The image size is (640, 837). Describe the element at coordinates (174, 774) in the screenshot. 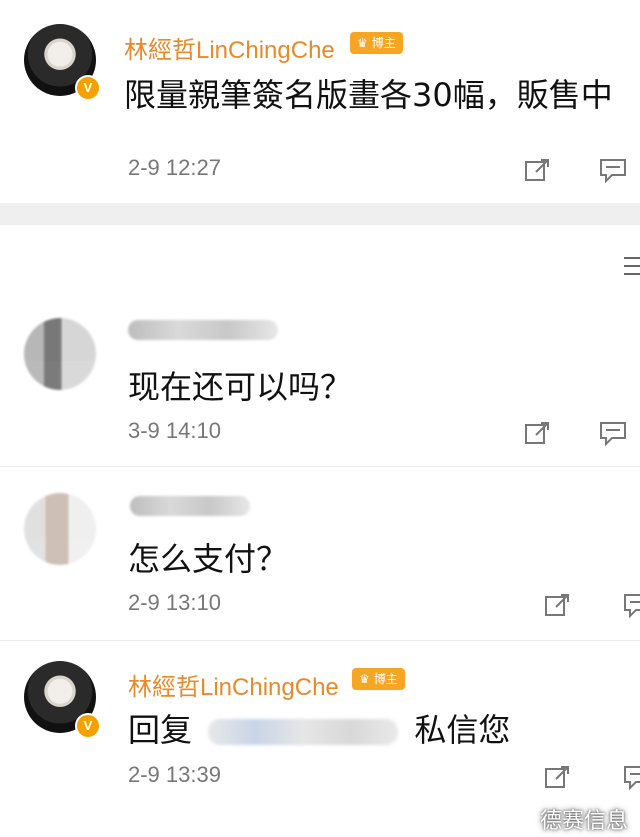

I see `comment-time: 2-9 13:39` at that location.